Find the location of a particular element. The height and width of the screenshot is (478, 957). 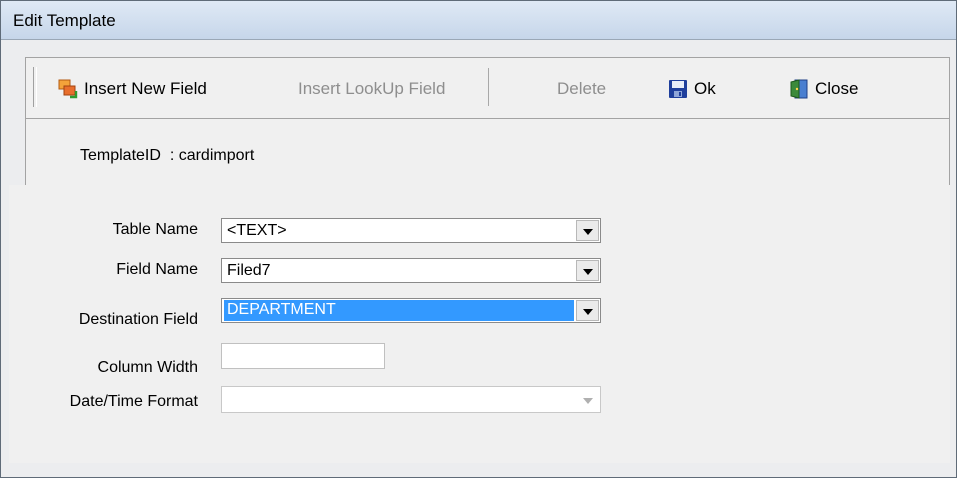

datetime-format-dropdown-arrow is located at coordinates (587, 399).